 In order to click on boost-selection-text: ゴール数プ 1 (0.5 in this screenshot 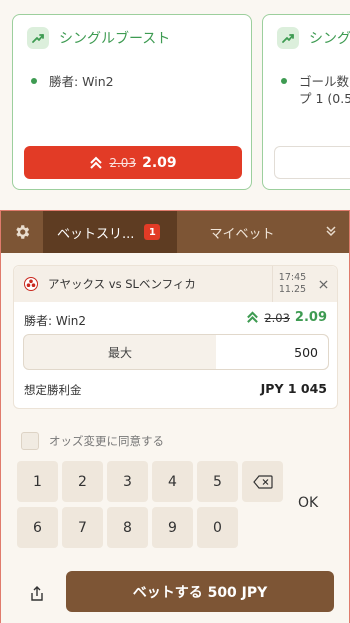, I will do `click(324, 90)`.